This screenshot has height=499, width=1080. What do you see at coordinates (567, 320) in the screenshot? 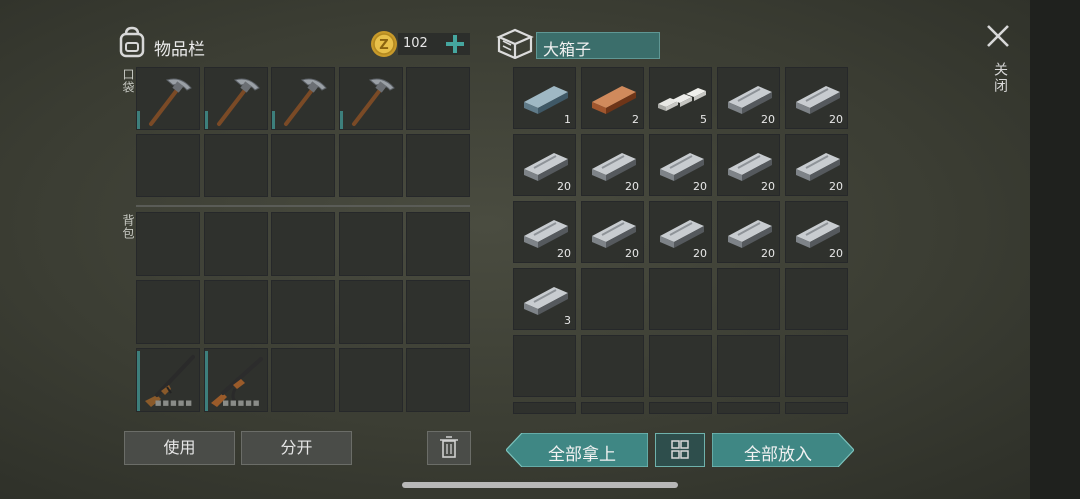
I see `item-count: 3` at bounding box center [567, 320].